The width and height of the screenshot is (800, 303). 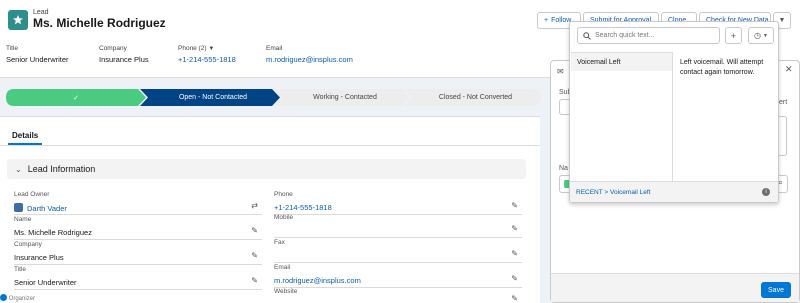 I want to click on organizer-label: Organizer, so click(x=22, y=299).